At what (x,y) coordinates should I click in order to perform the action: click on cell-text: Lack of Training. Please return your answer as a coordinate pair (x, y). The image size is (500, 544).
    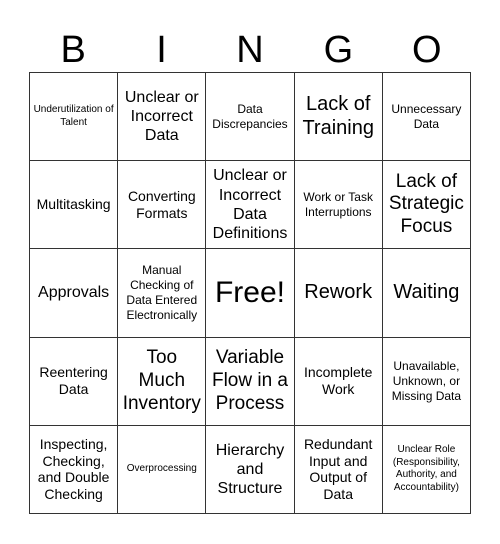
    Looking at the image, I should click on (338, 116).